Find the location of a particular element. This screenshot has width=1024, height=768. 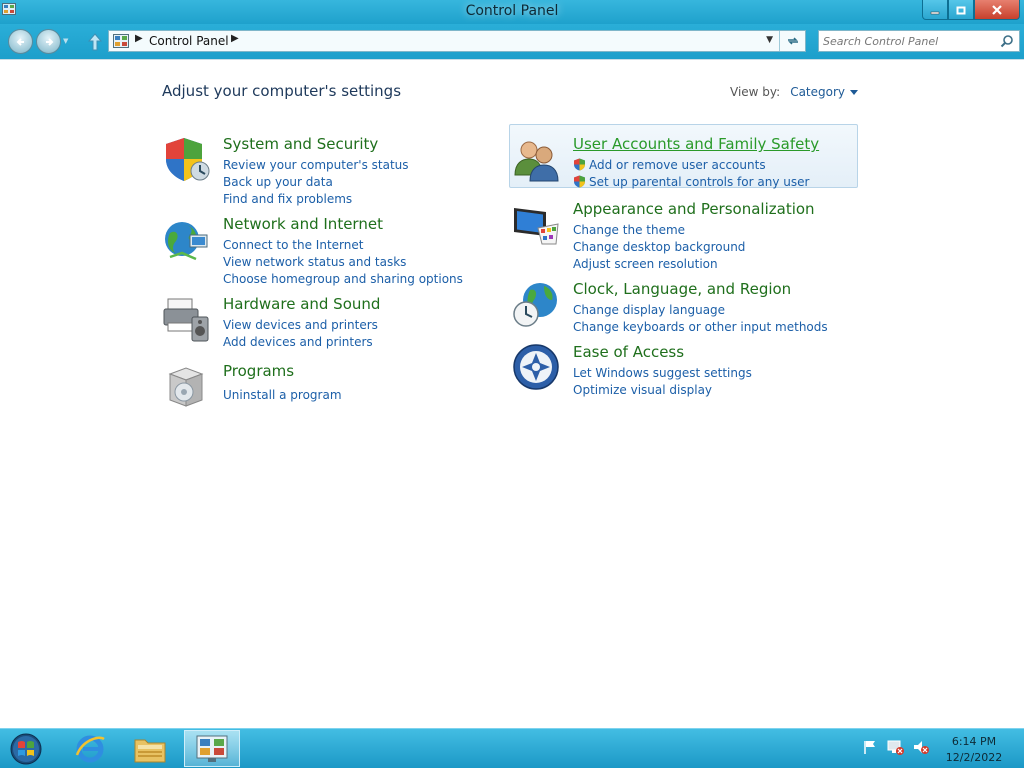

view-by-label: View by: is located at coordinates (755, 92).